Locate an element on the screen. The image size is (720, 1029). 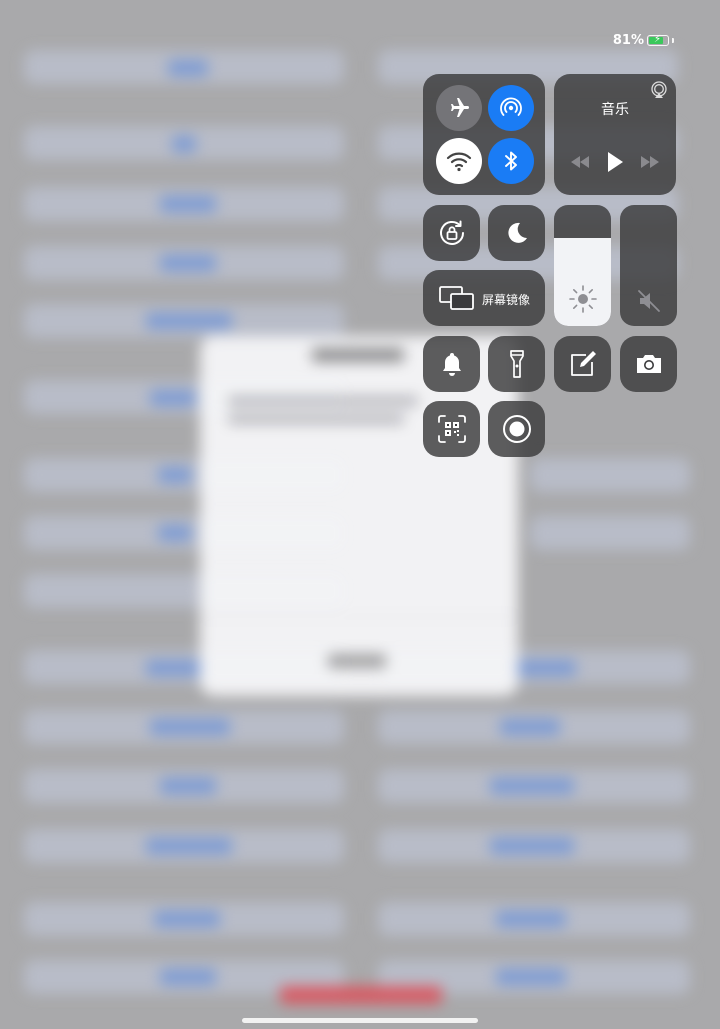
battery-indicator: 81% ⚡ is located at coordinates (643, 40).